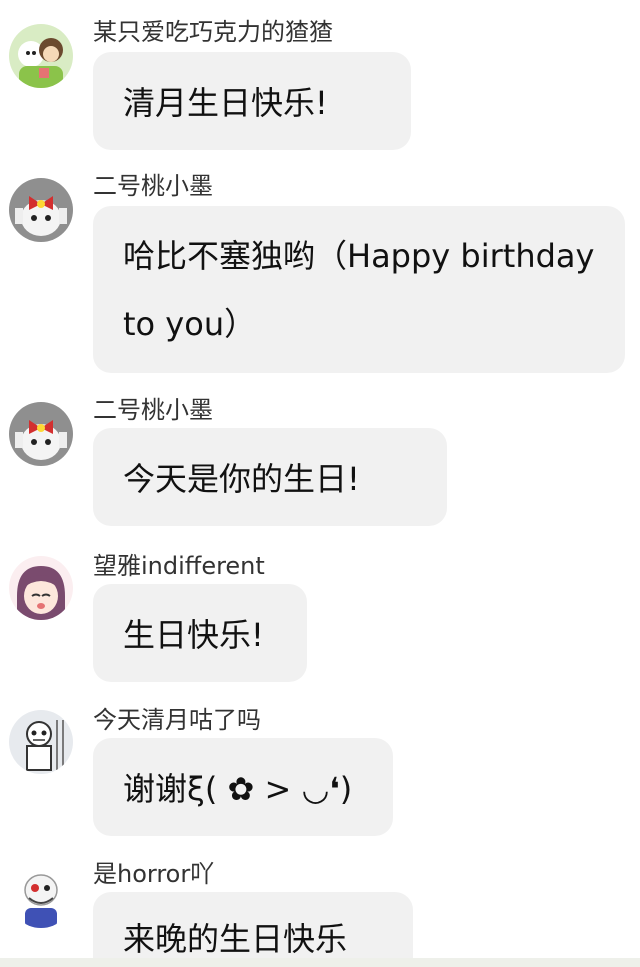 The width and height of the screenshot is (640, 967). Describe the element at coordinates (213, 32) in the screenshot. I see `sender-name: 某只爱吃巧克力的猹猹` at that location.